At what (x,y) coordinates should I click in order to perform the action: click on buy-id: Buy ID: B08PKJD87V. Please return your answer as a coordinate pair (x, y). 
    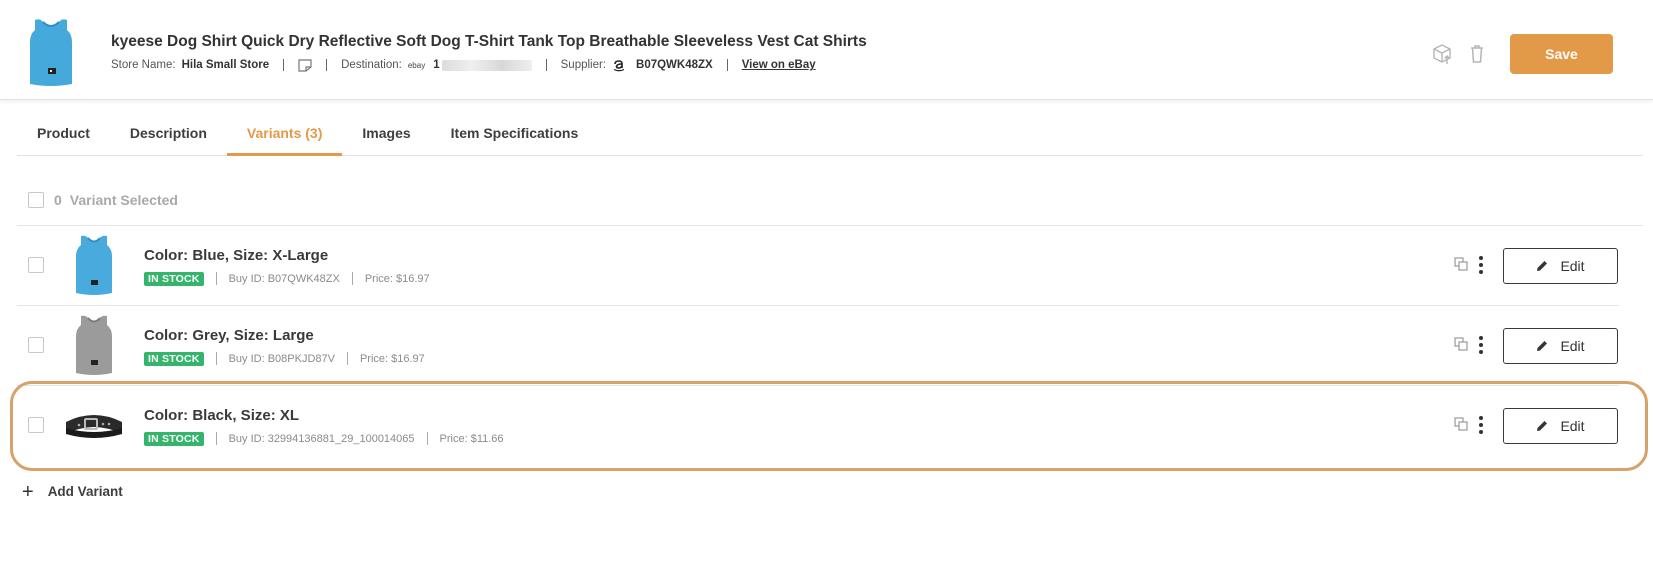
    Looking at the image, I should click on (281, 358).